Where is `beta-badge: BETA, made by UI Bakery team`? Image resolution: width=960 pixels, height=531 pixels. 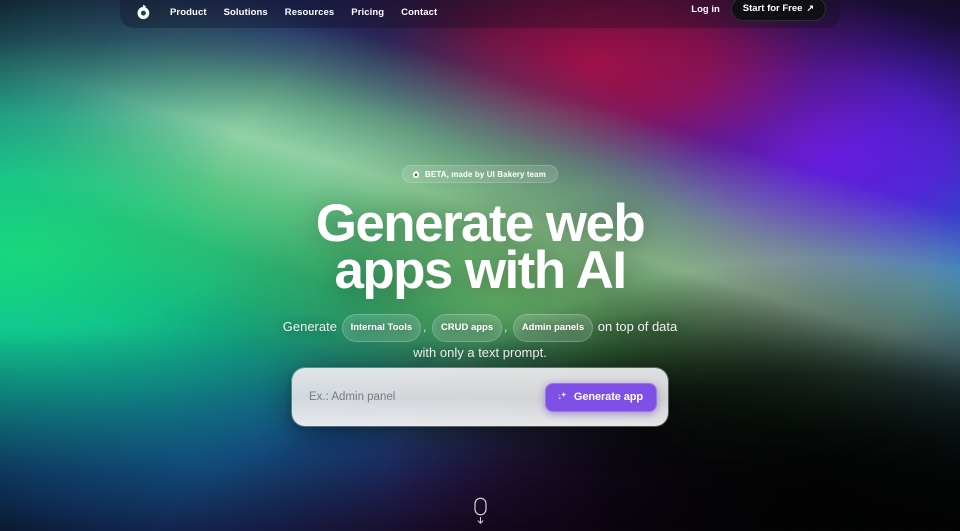 beta-badge: BETA, made by UI Bakery team is located at coordinates (480, 174).